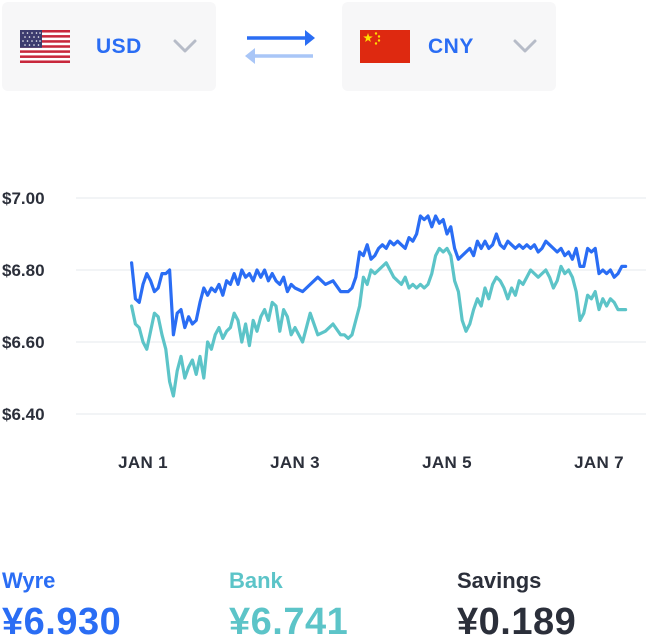 The height and width of the screenshot is (644, 648). What do you see at coordinates (23, 414) in the screenshot?
I see `y-tick-label: $6.40` at bounding box center [23, 414].